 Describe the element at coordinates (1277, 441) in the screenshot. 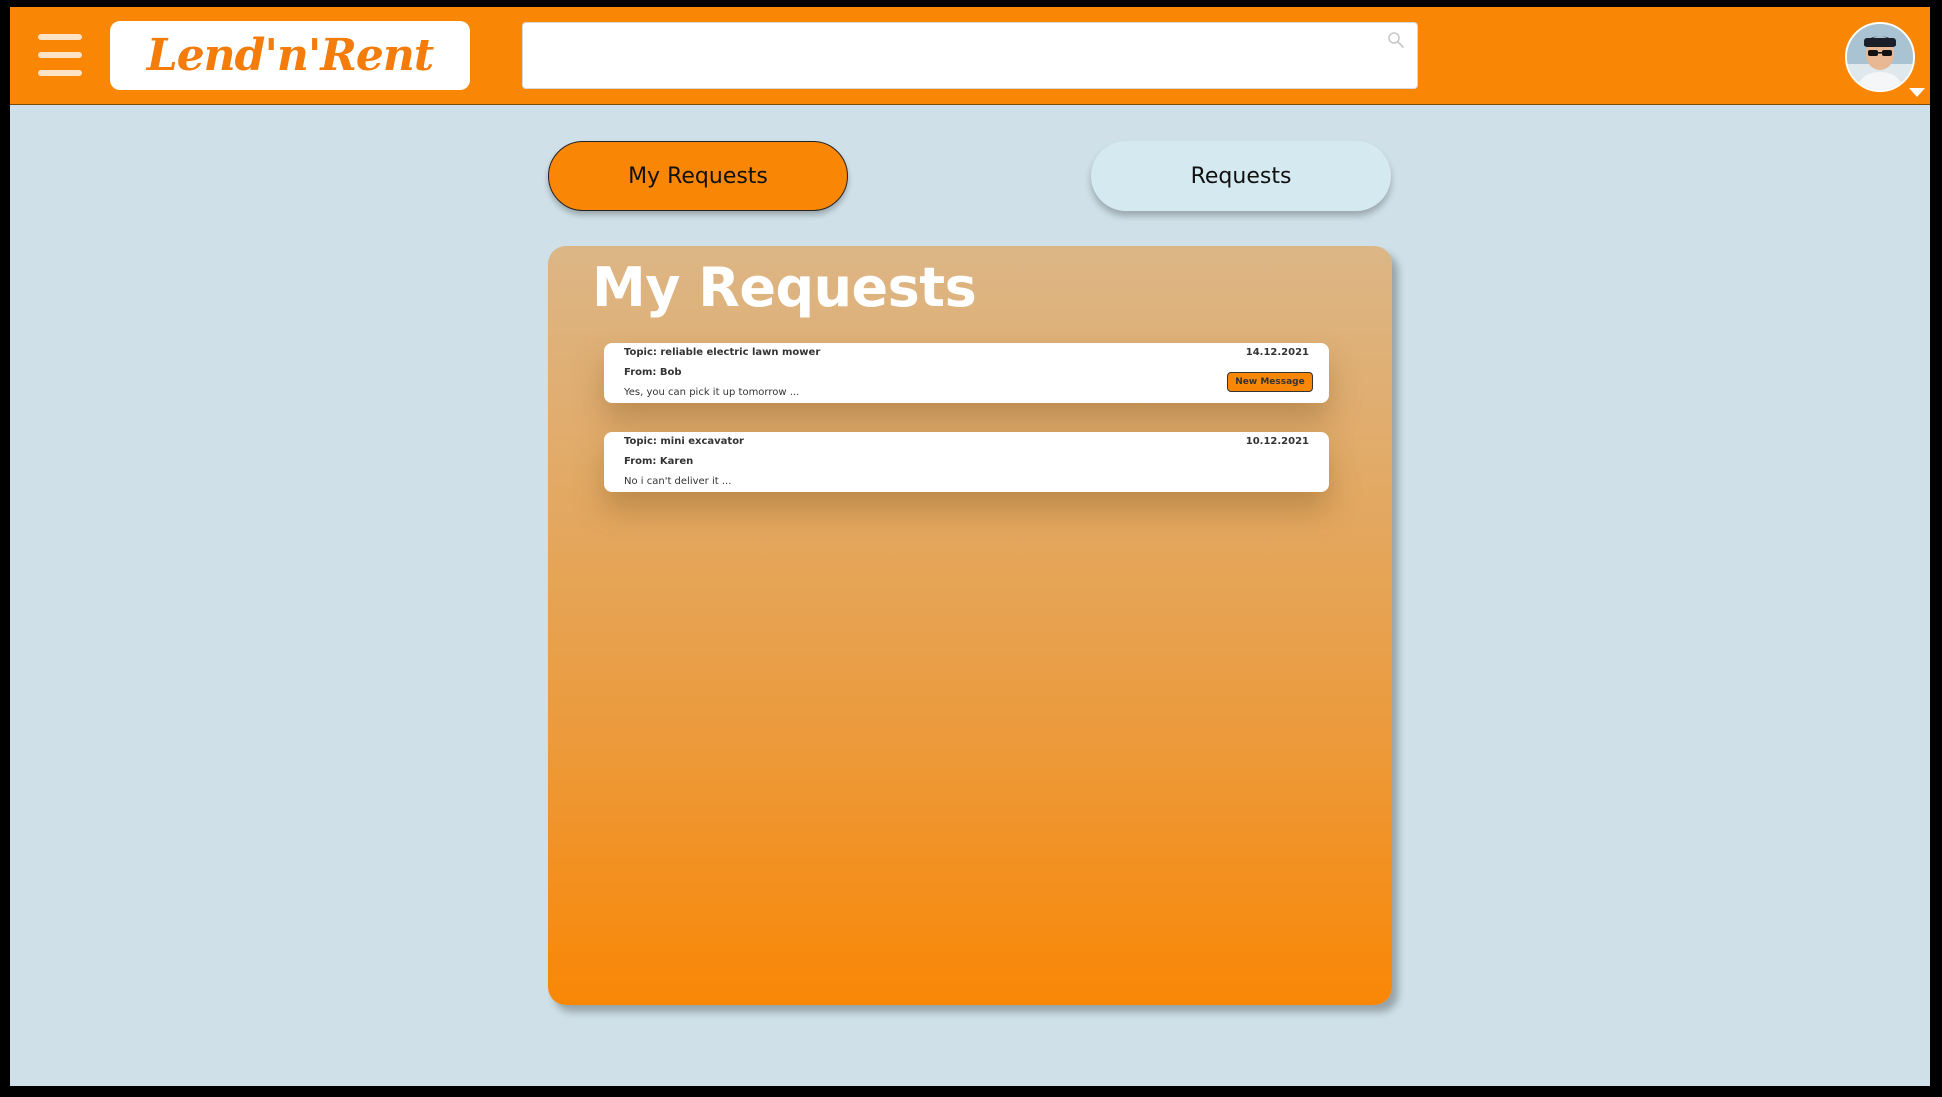

I see `message-date: 10.12.2021` at that location.